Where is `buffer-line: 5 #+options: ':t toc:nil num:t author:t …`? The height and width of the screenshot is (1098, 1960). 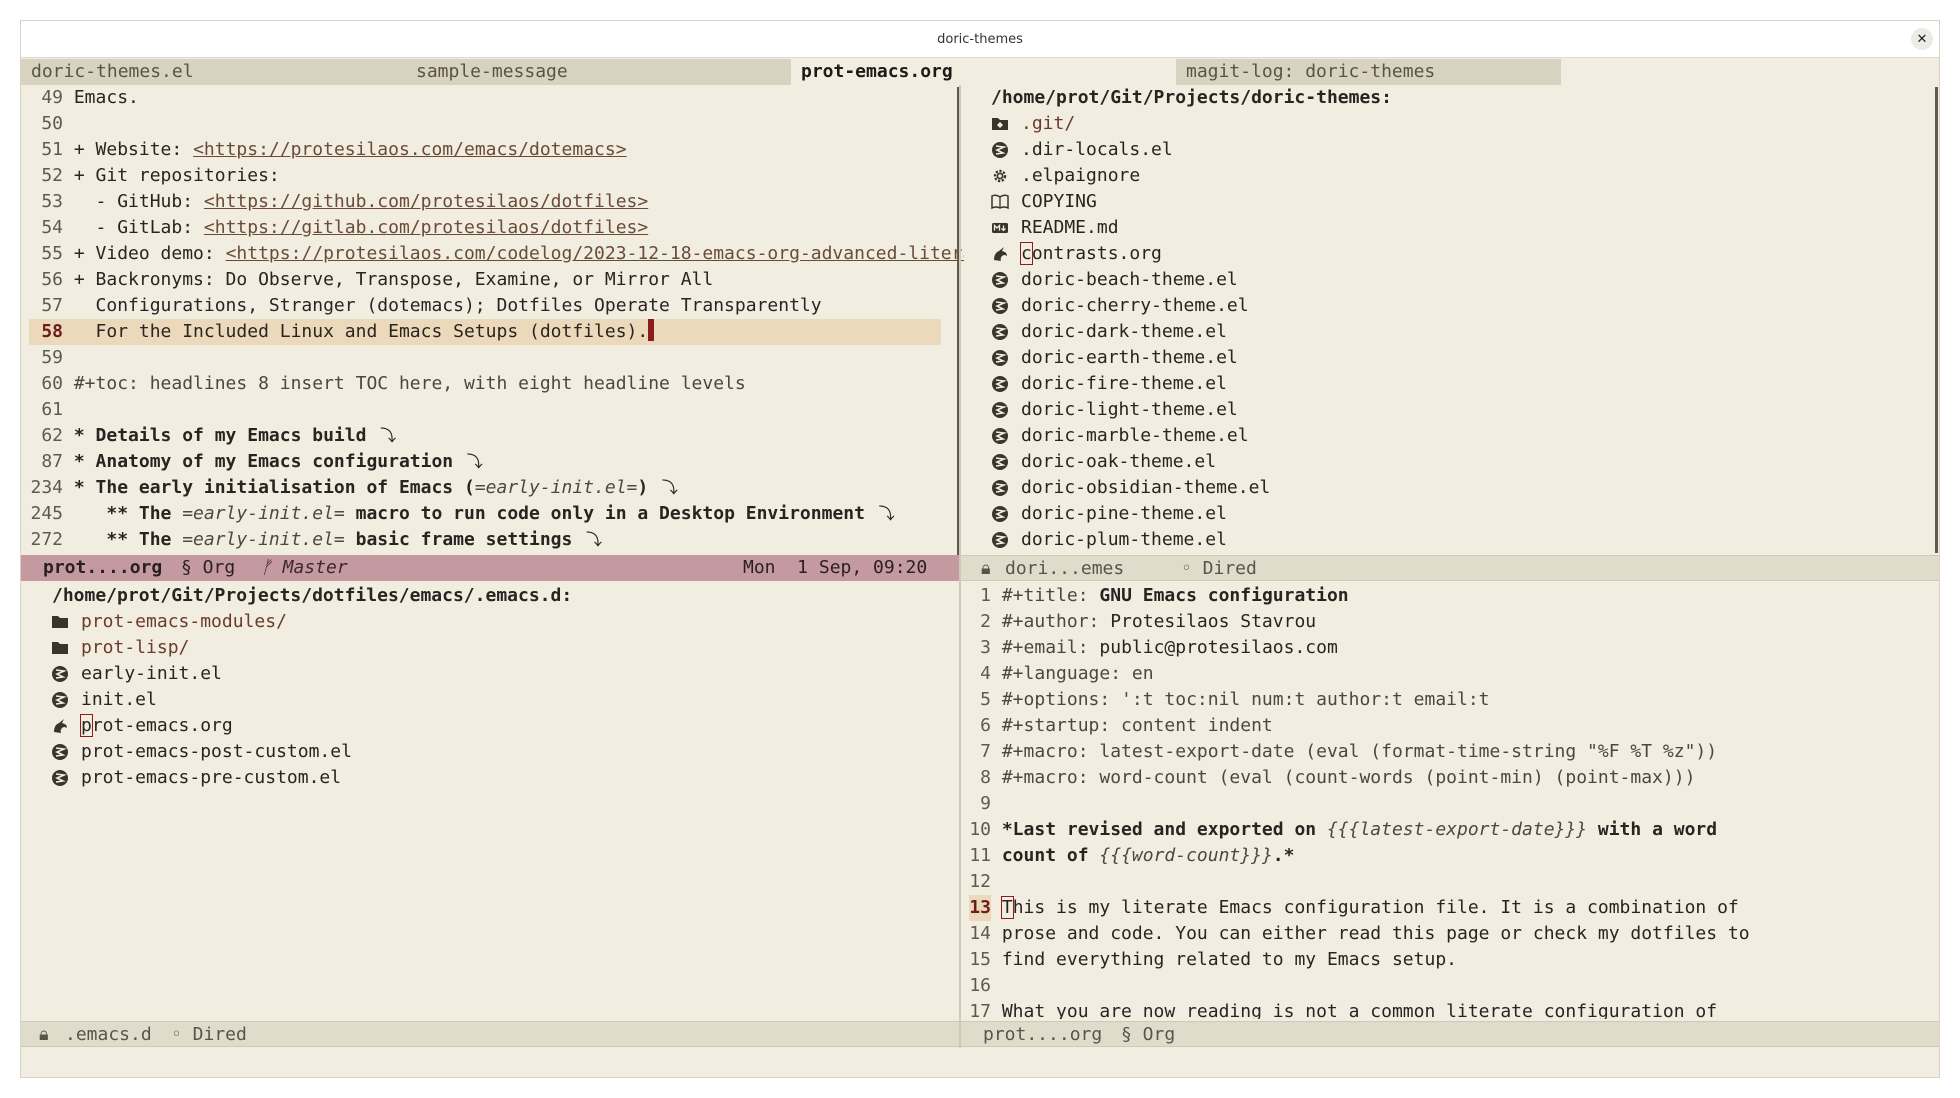
buffer-line: 5 #+options: ':t toc:nil num:t author:t … is located at coordinates (1449, 700).